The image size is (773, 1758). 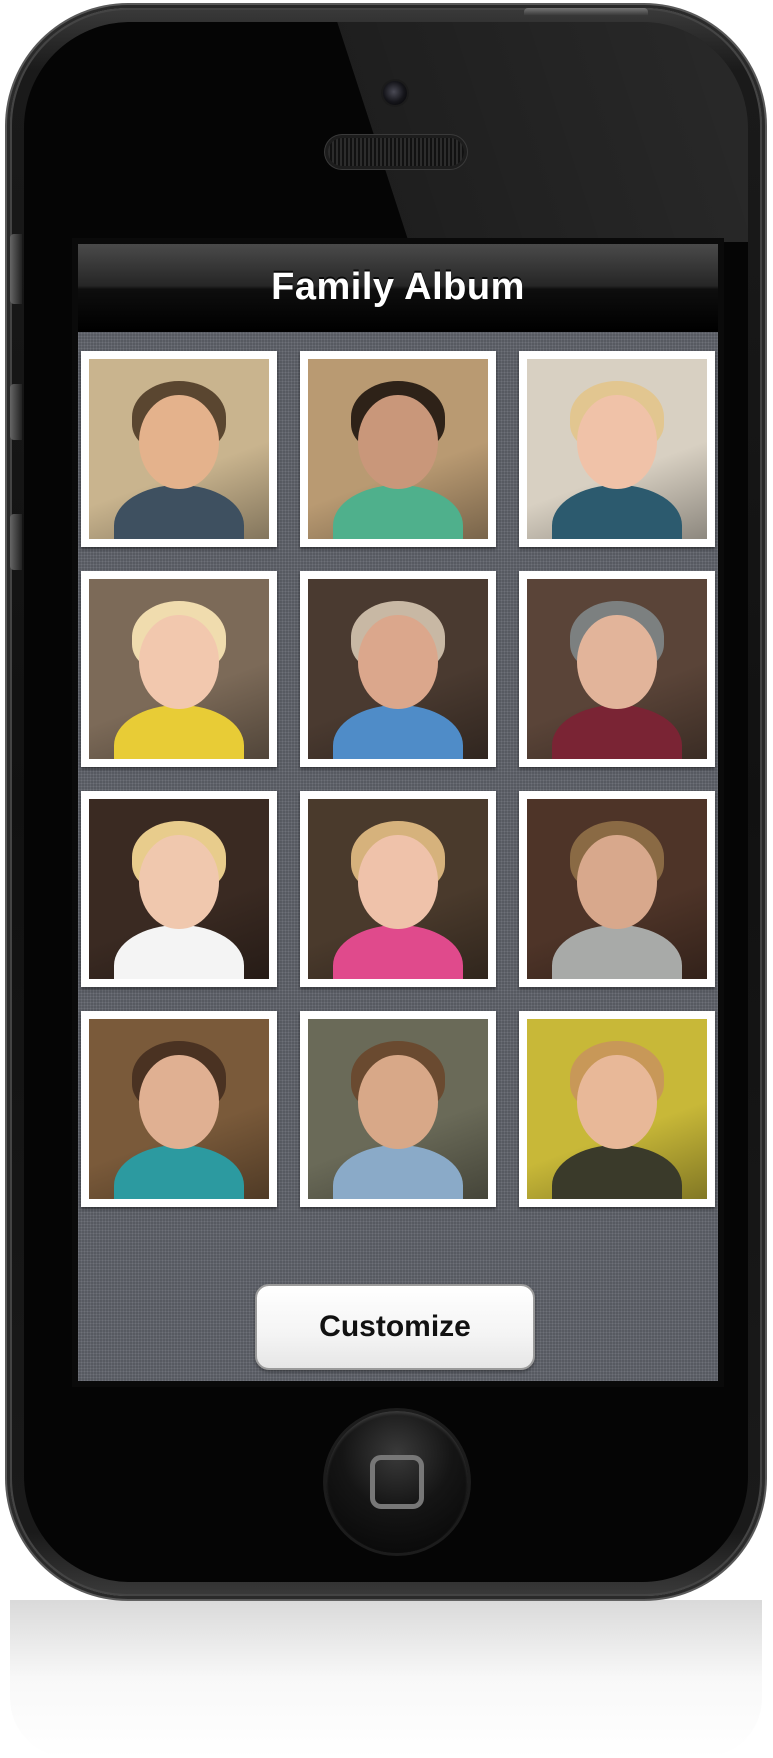 What do you see at coordinates (16, 269) in the screenshot?
I see `mute-switch` at bounding box center [16, 269].